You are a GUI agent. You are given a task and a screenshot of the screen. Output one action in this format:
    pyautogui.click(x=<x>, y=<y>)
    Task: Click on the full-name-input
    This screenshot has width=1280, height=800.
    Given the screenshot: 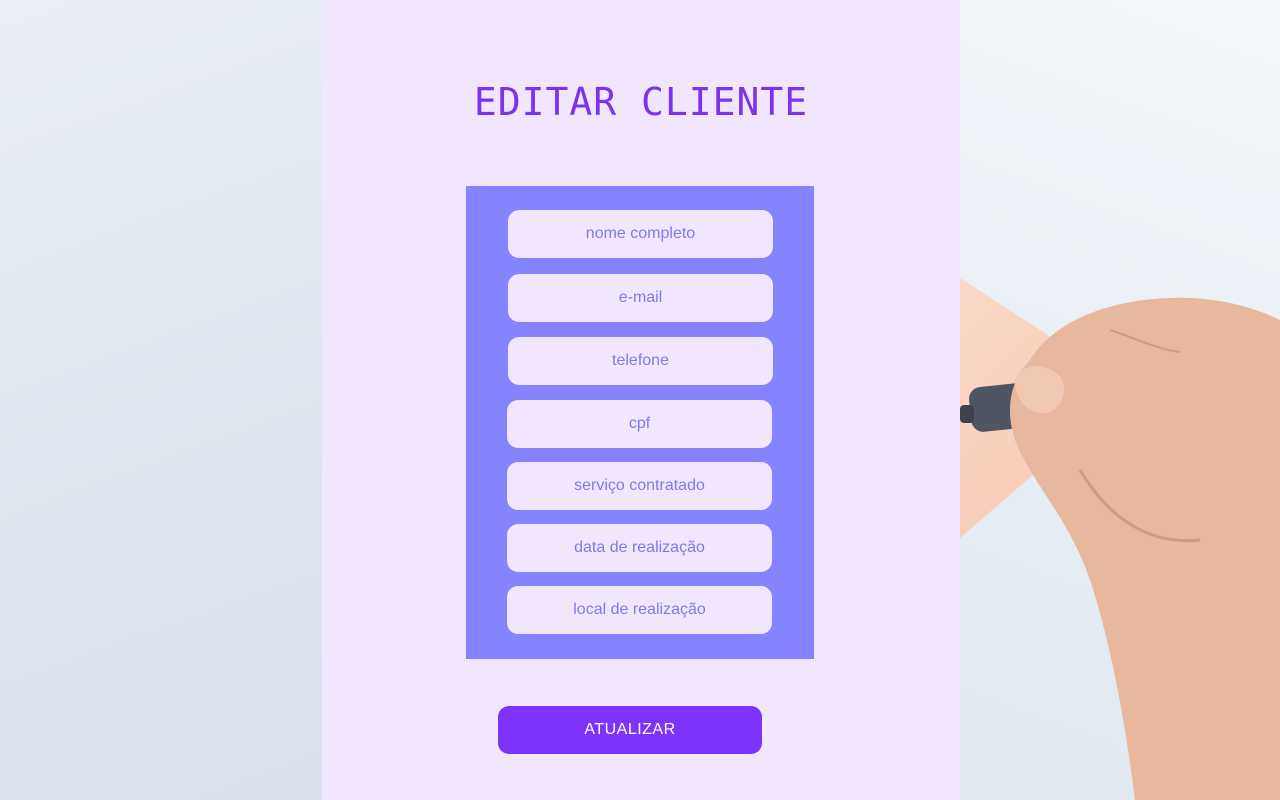 What is the action you would take?
    pyautogui.click(x=640, y=234)
    